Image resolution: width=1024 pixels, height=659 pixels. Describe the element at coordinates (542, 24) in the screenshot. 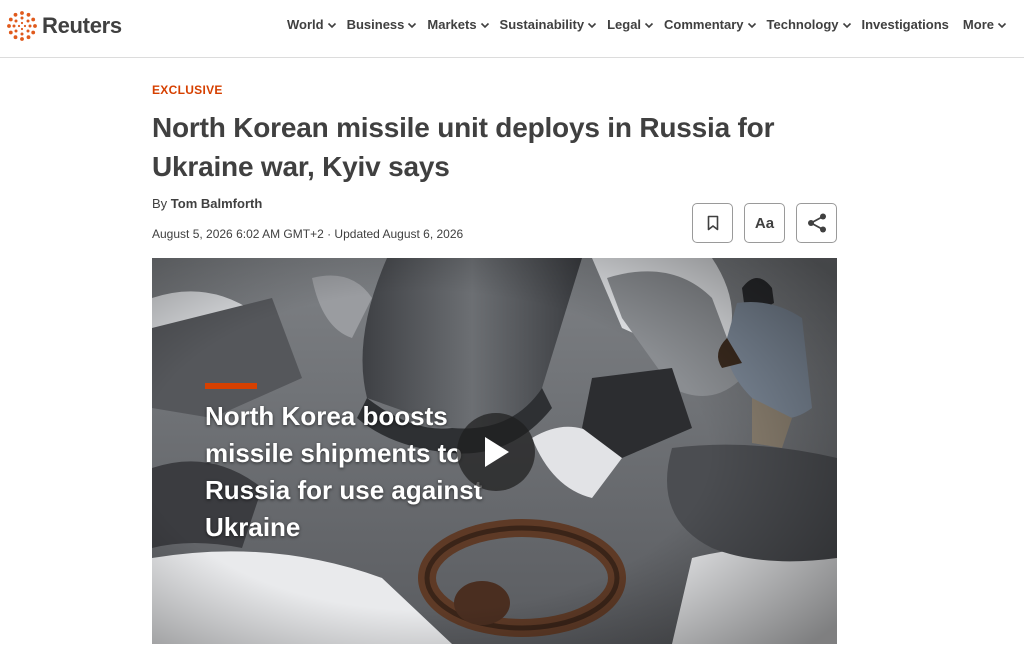

I see `nav-item-label: Sustainability` at that location.